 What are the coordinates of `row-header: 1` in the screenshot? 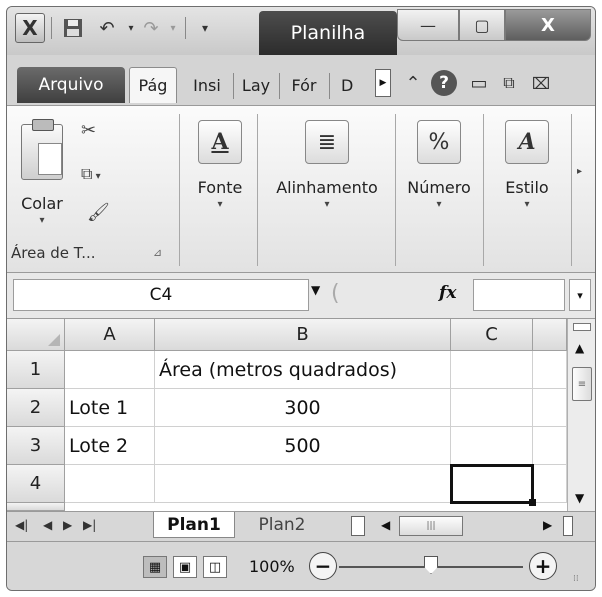 It's located at (36, 370).